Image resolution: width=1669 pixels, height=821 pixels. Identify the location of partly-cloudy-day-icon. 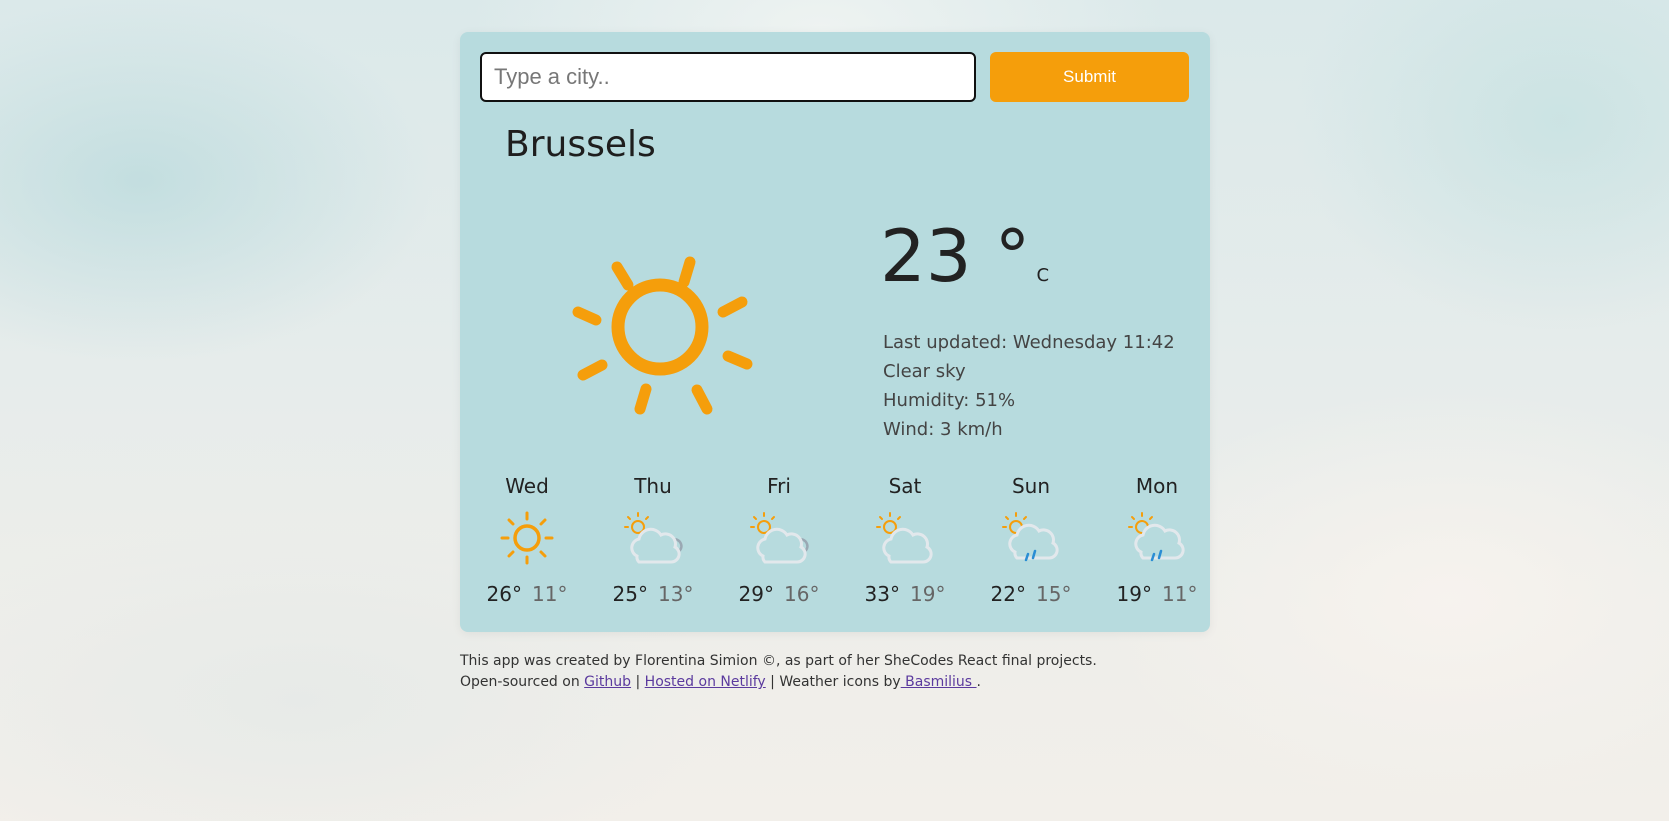
(904, 538).